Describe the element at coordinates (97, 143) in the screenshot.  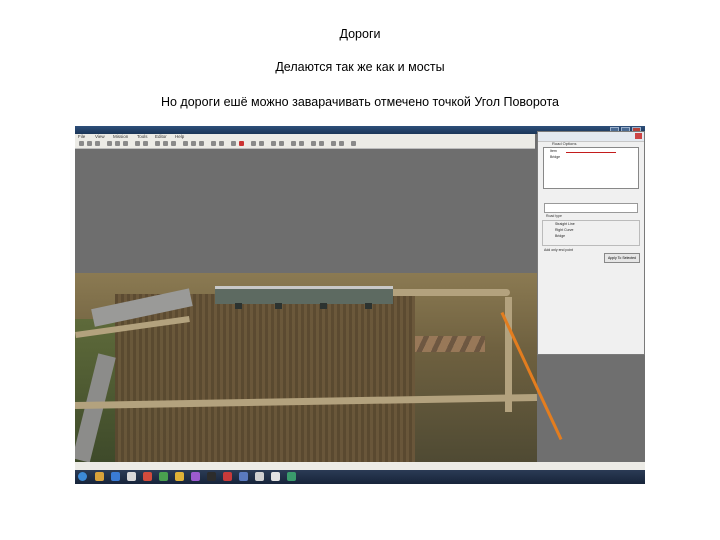
I see `save-icon` at that location.